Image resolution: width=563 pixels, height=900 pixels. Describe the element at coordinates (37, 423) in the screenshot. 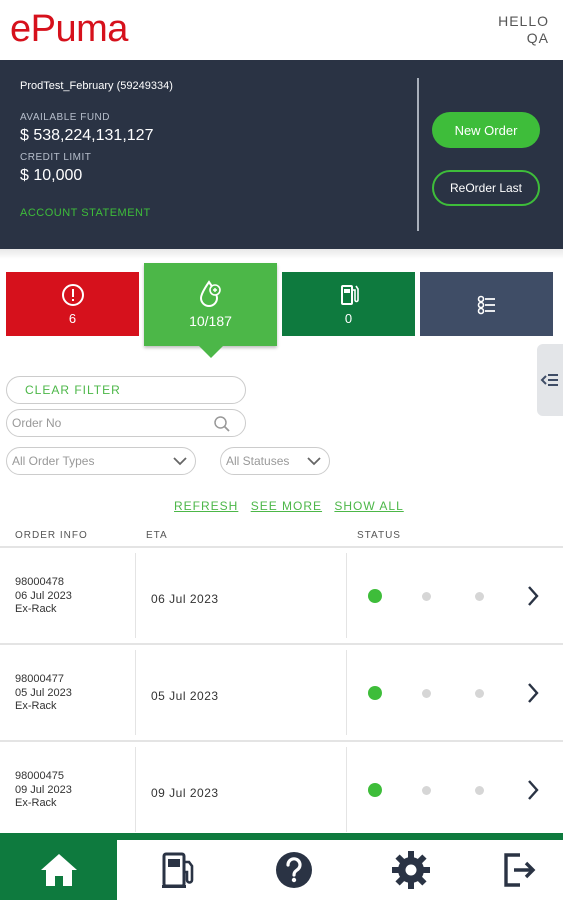

I see `order-no-placeholder: Order No` at that location.